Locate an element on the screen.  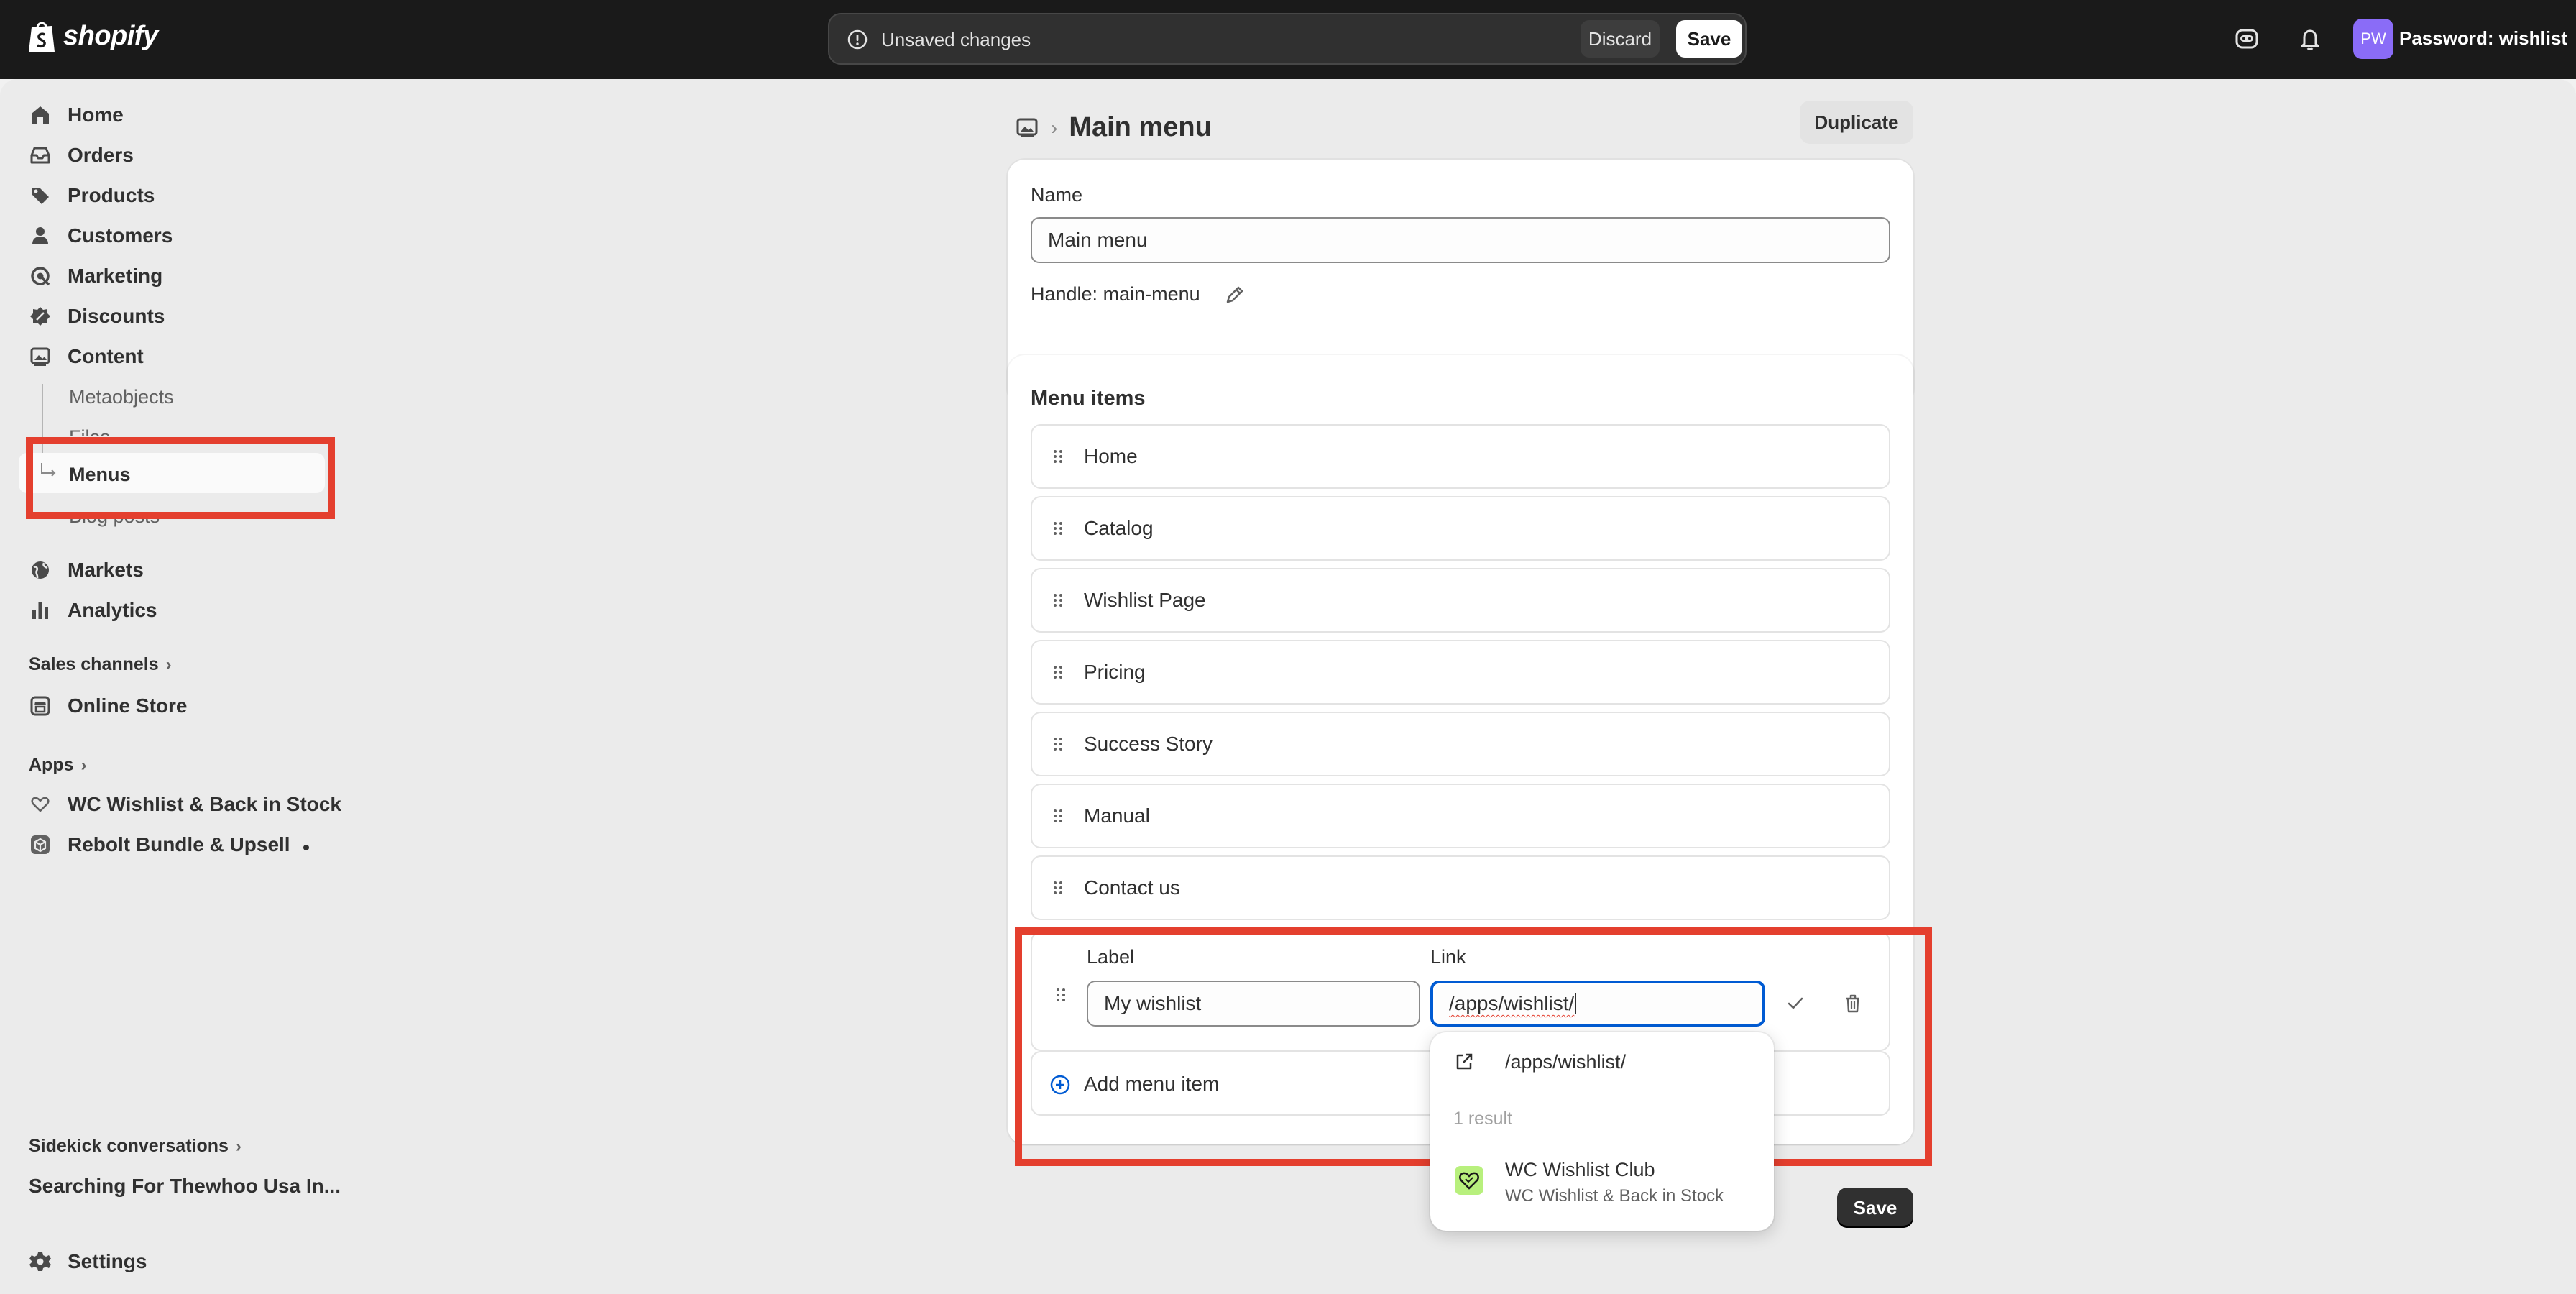
sidebar-item-customers: Customers is located at coordinates (100, 236).